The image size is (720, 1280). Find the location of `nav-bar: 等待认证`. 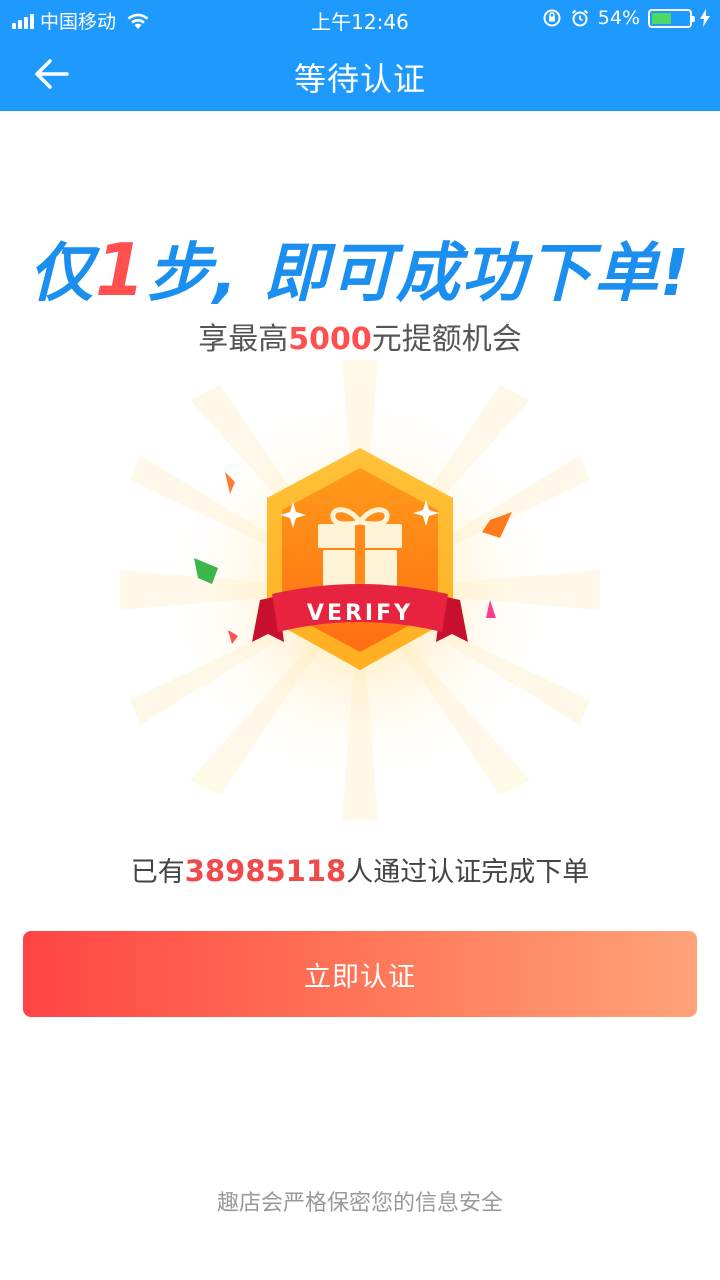

nav-bar: 等待认证 is located at coordinates (360, 73).